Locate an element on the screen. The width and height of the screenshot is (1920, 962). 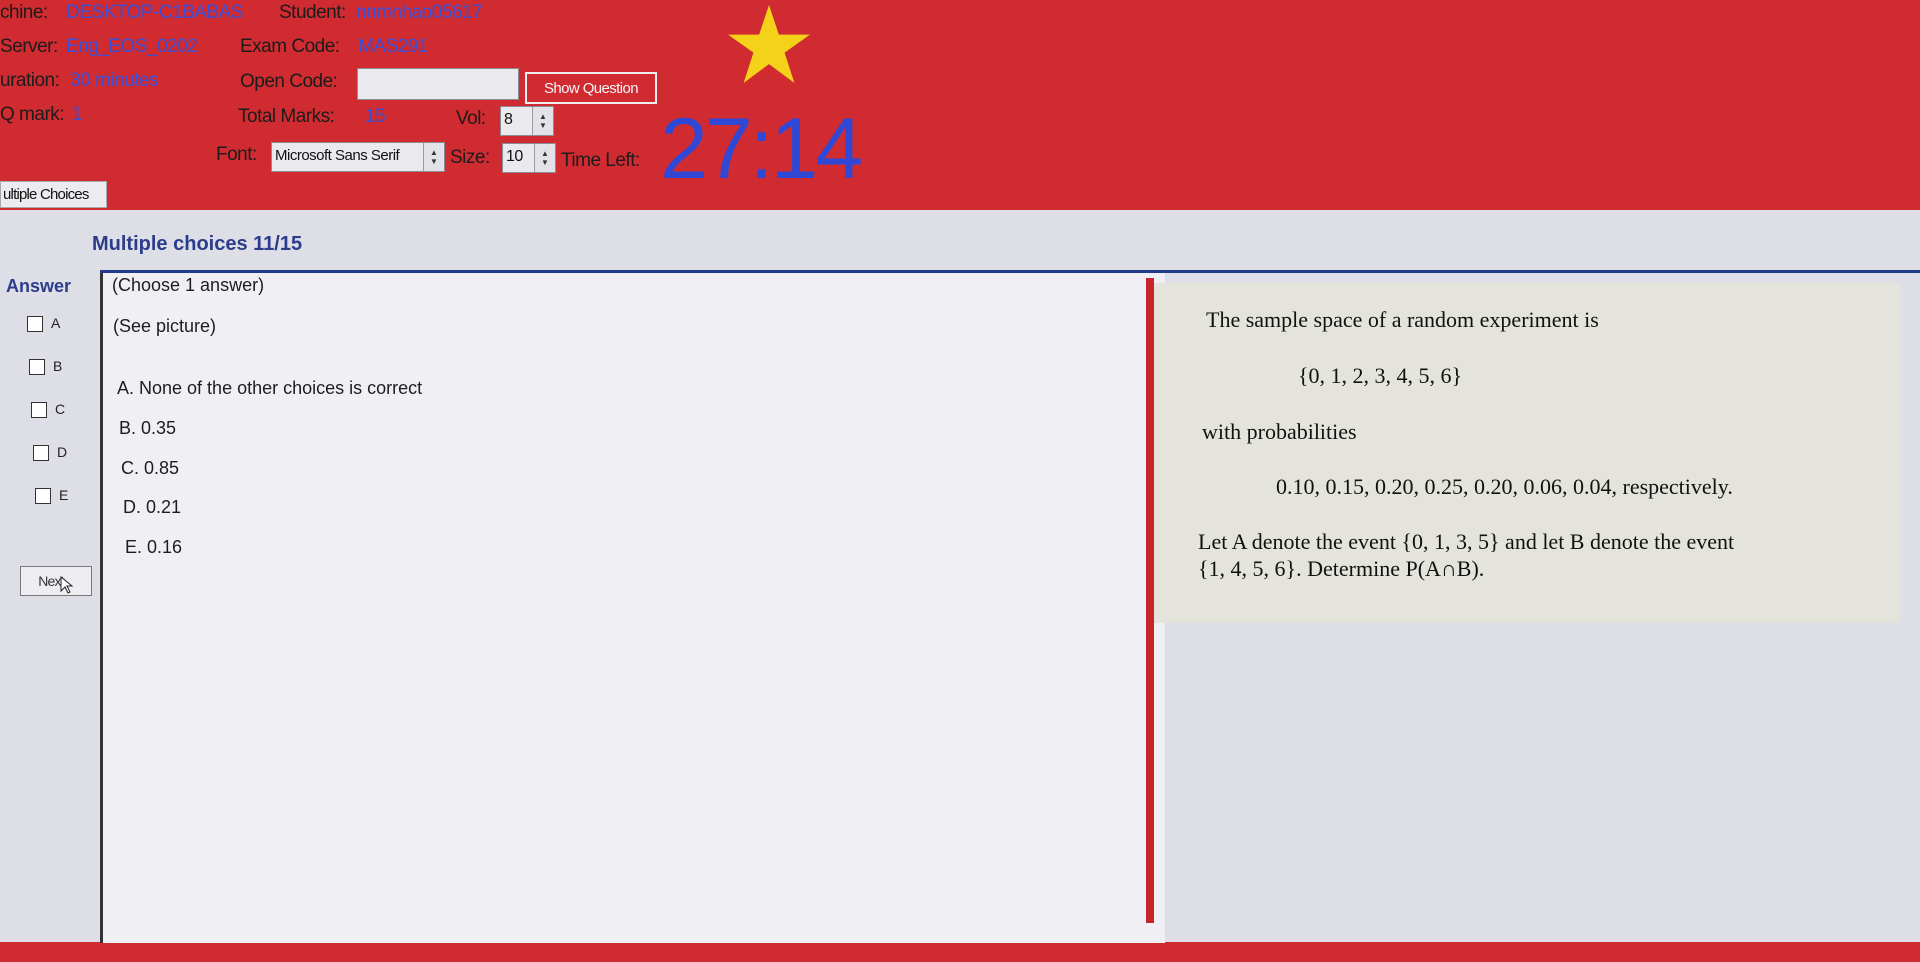
answer-checkbox-d is located at coordinates (41, 453).